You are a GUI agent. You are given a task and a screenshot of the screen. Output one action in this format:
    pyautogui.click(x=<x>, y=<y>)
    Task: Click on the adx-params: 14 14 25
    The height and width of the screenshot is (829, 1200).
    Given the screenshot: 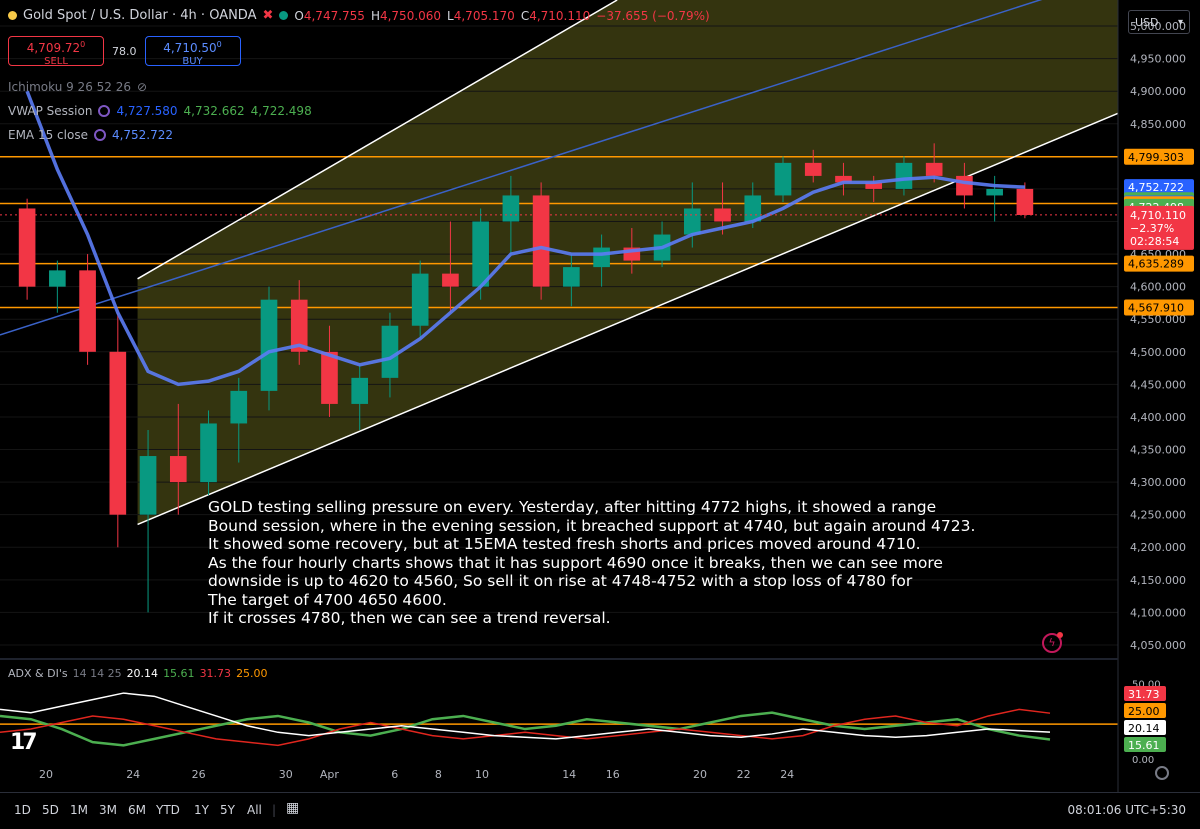 What is the action you would take?
    pyautogui.click(x=97, y=673)
    